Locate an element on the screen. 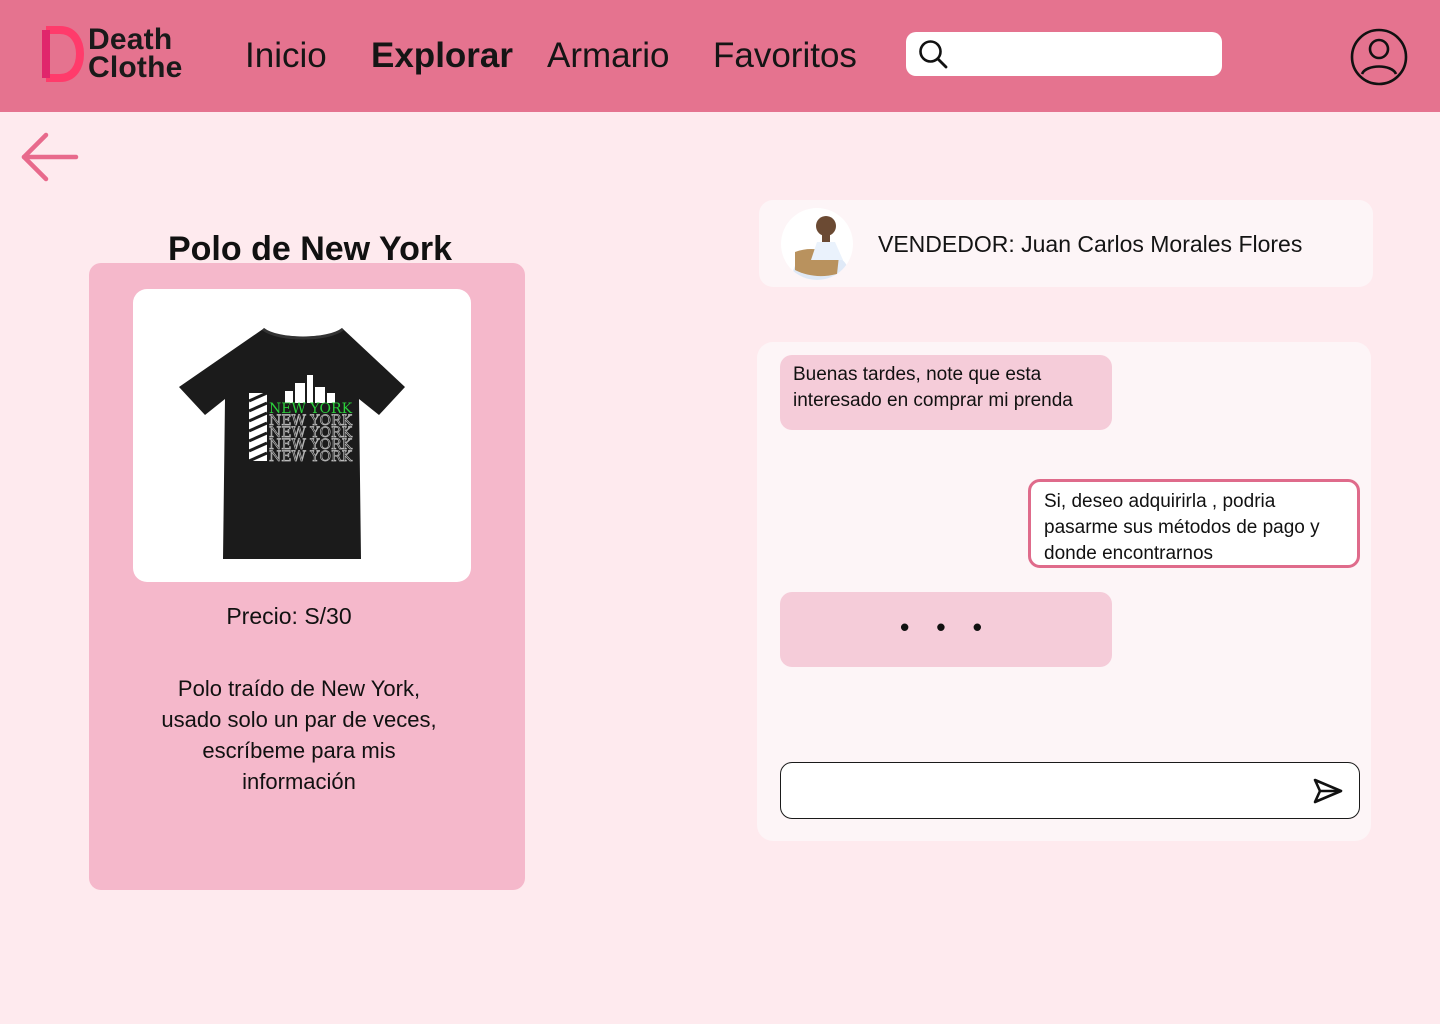  arrow-left-icon is located at coordinates (49, 157).